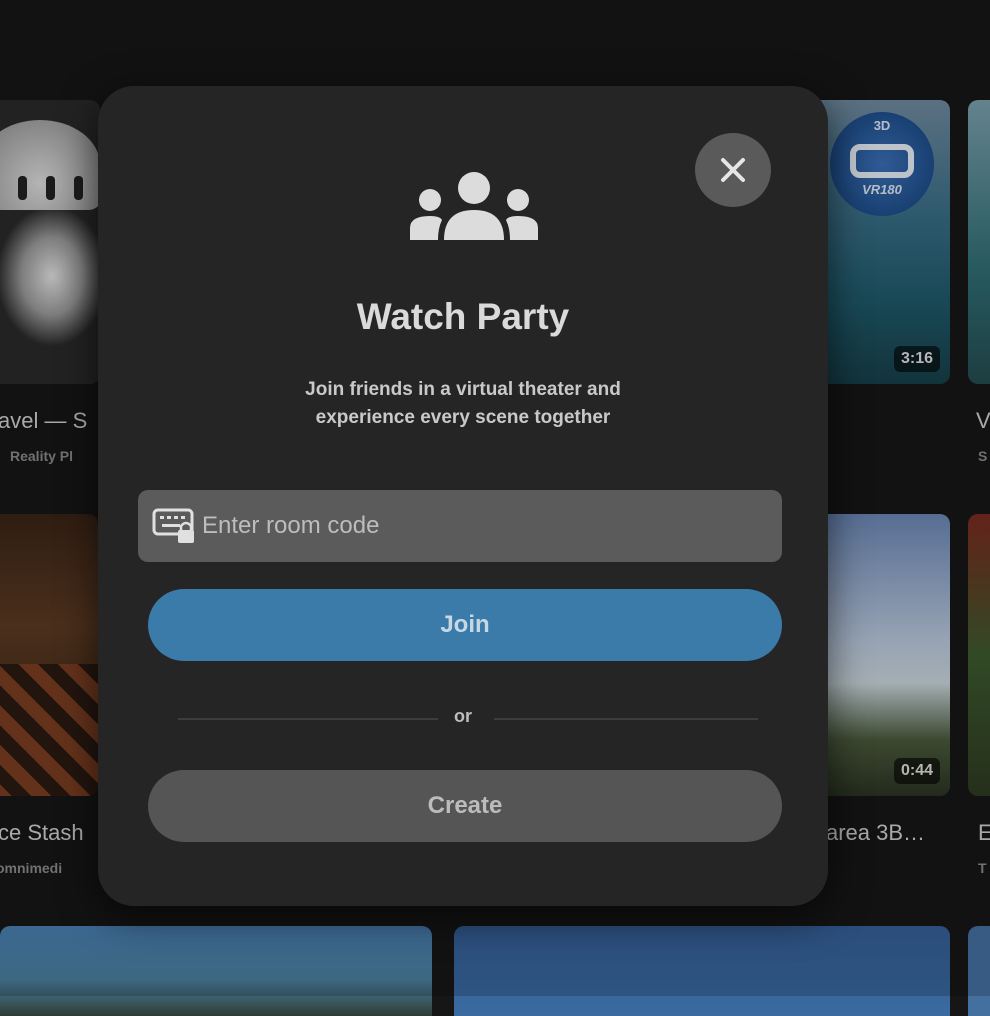  I want to click on room-code-input, so click(482, 526).